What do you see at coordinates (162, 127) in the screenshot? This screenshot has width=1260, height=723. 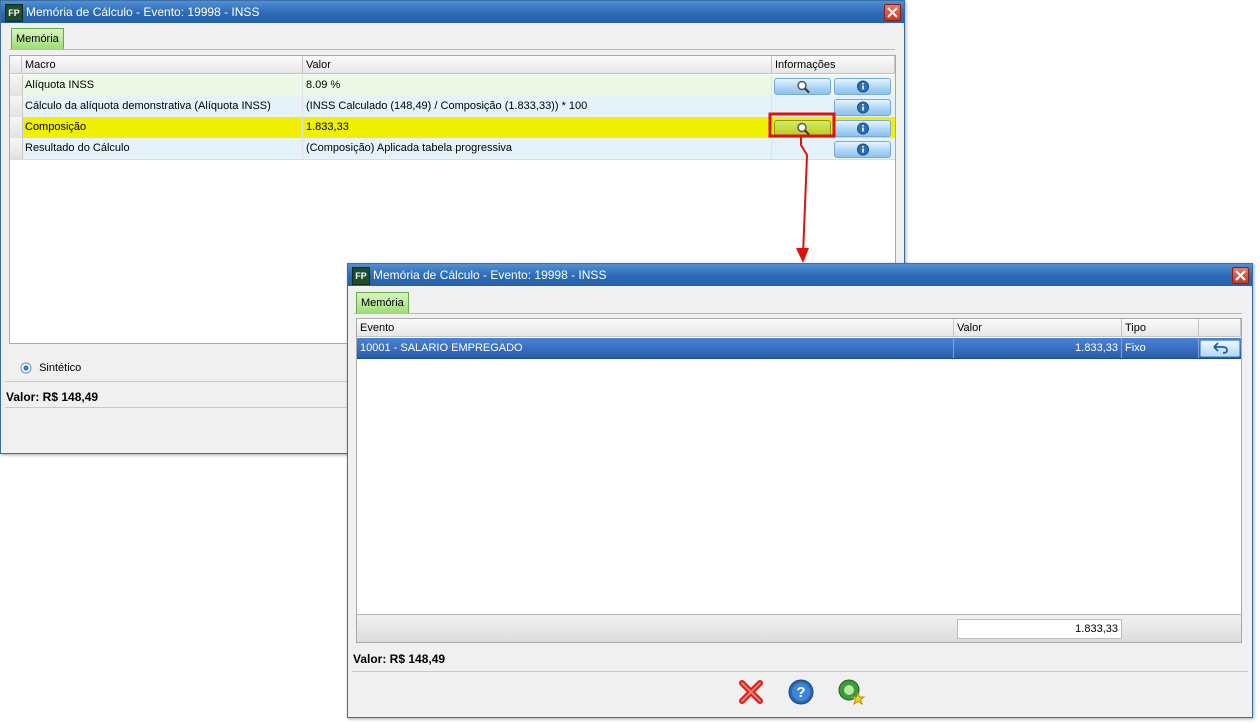 I see `macro-cell: Composição` at bounding box center [162, 127].